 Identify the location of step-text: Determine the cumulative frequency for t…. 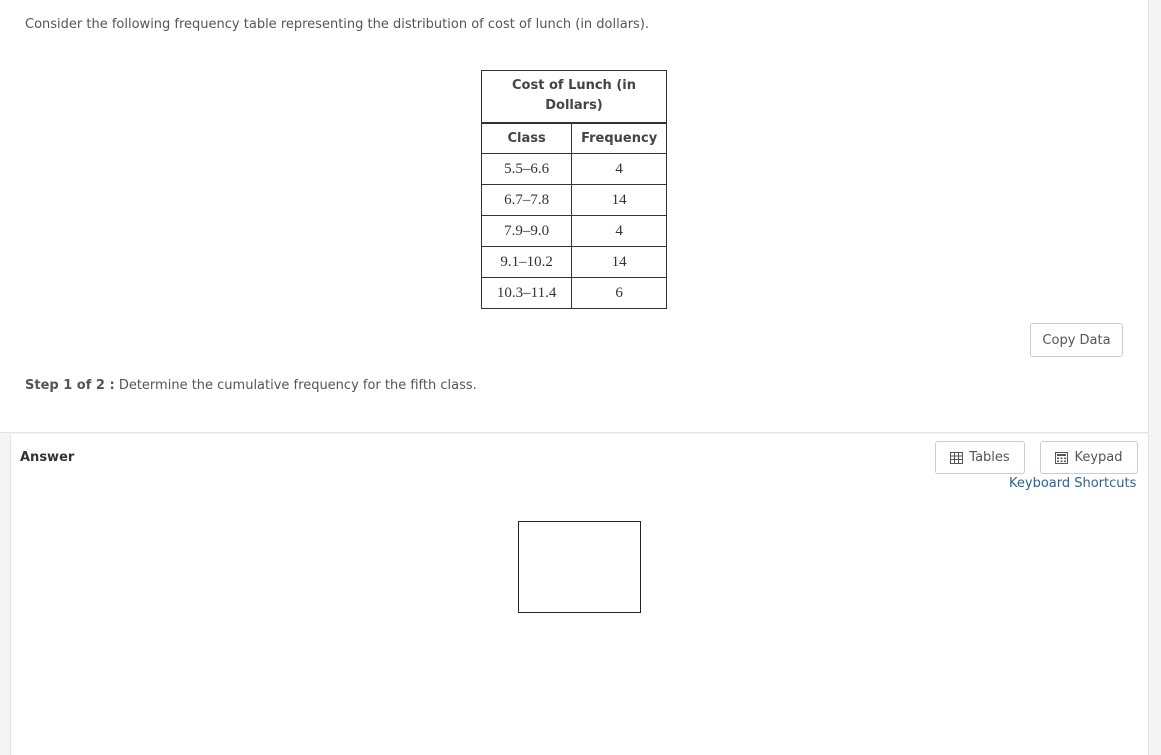
(297, 385).